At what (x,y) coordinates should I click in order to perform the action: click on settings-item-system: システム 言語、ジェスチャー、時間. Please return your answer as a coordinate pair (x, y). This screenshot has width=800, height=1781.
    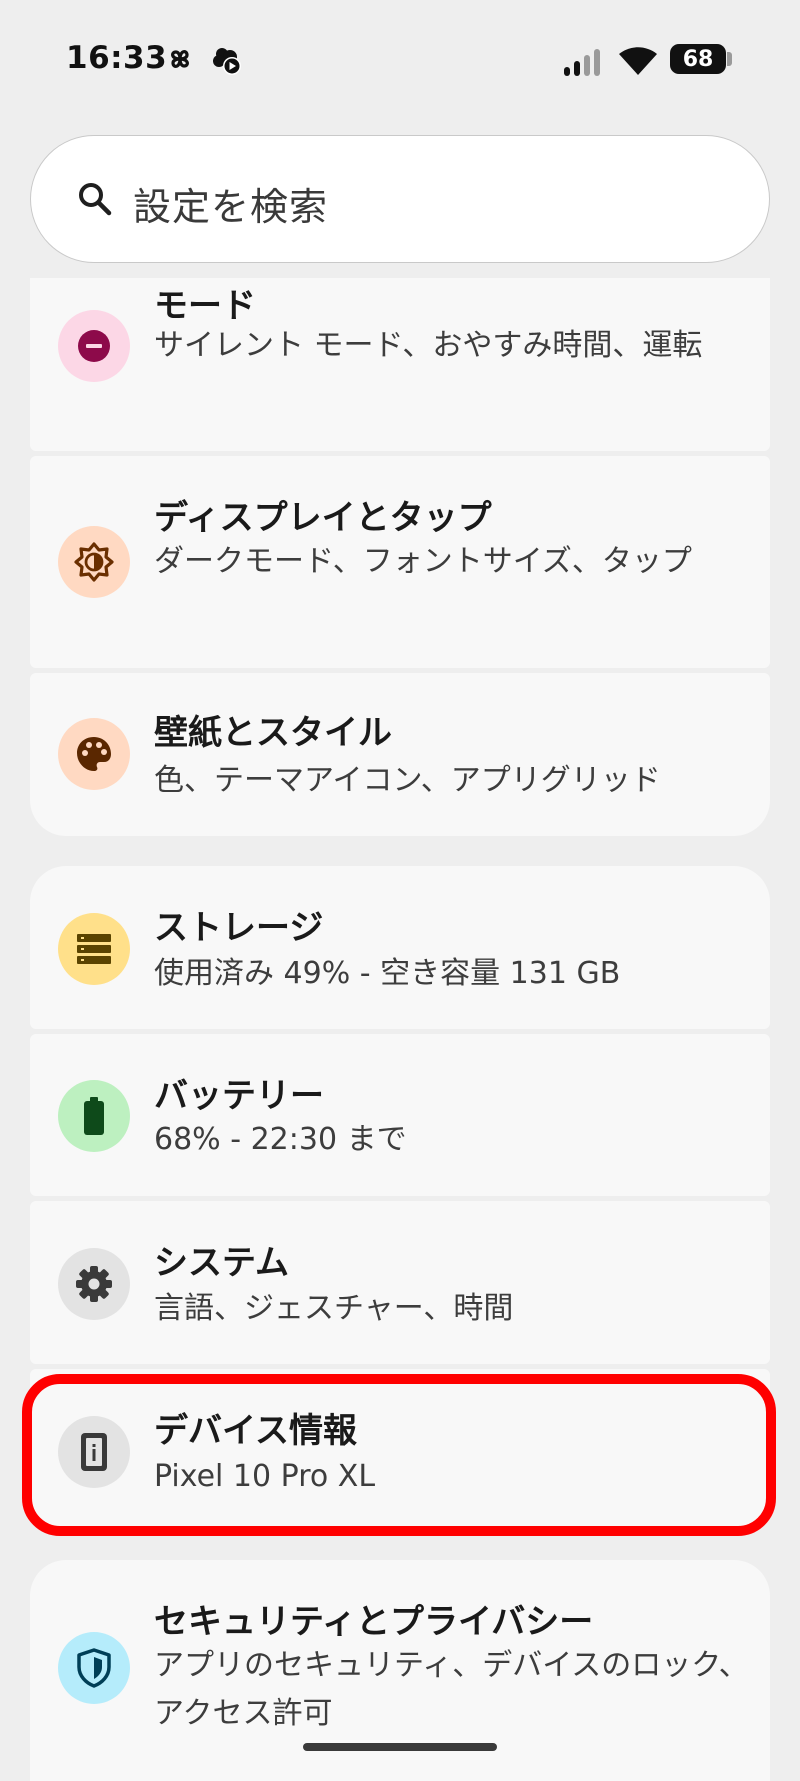
    Looking at the image, I should click on (400, 1282).